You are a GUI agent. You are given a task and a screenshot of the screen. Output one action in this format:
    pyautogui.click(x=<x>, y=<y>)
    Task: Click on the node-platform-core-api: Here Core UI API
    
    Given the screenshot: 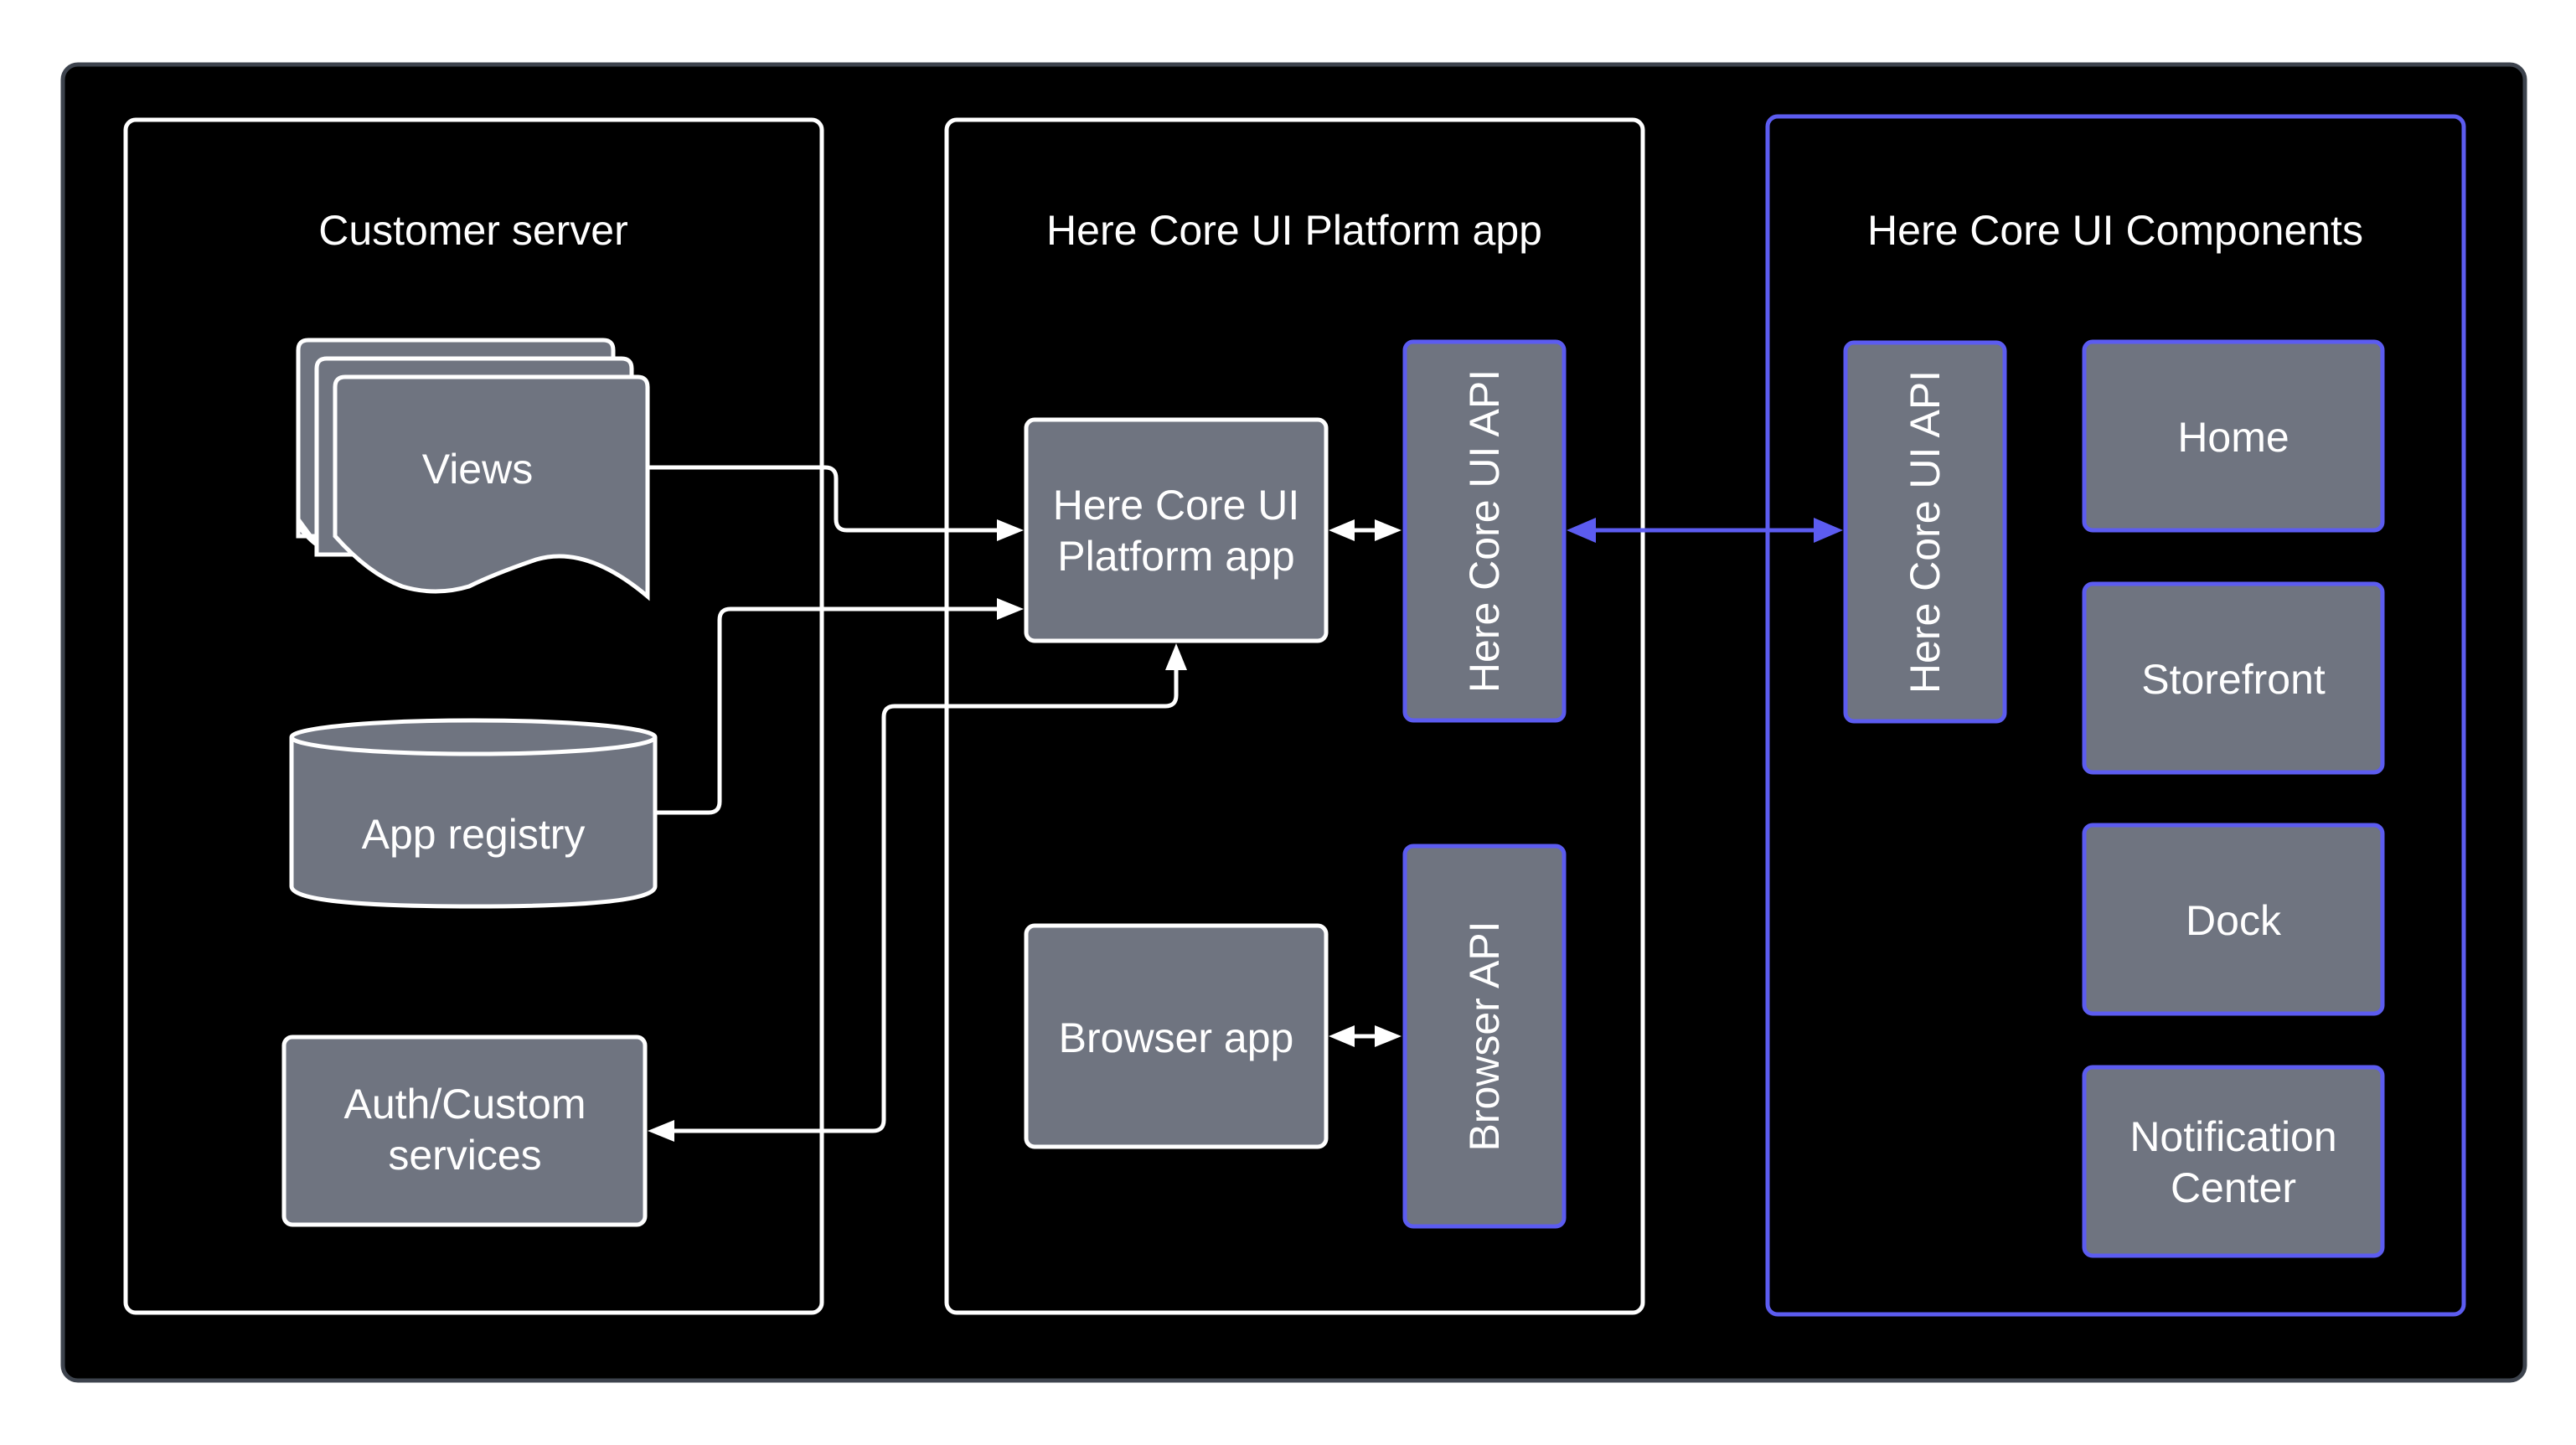 What is the action you would take?
    pyautogui.click(x=1484, y=531)
    